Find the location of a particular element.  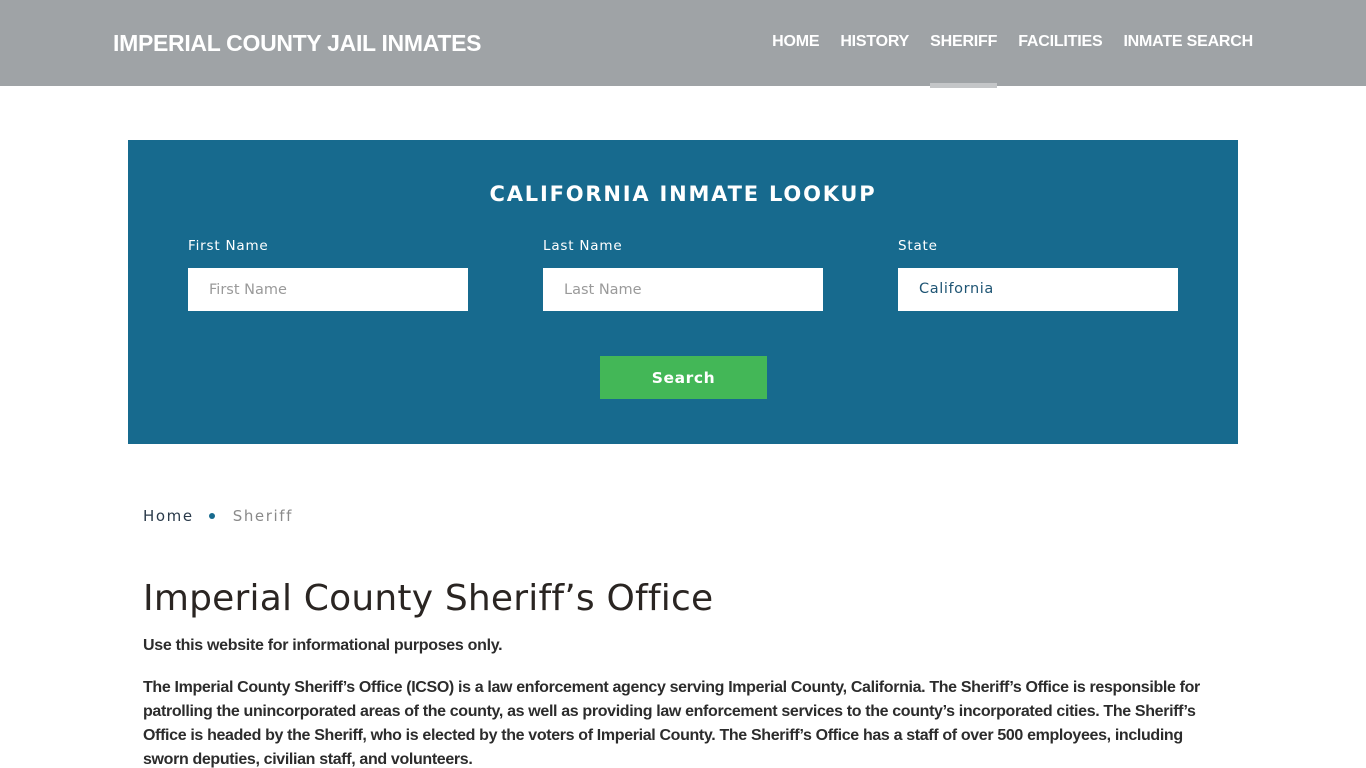

nav-facilities: FACILITIES is located at coordinates (1060, 61).